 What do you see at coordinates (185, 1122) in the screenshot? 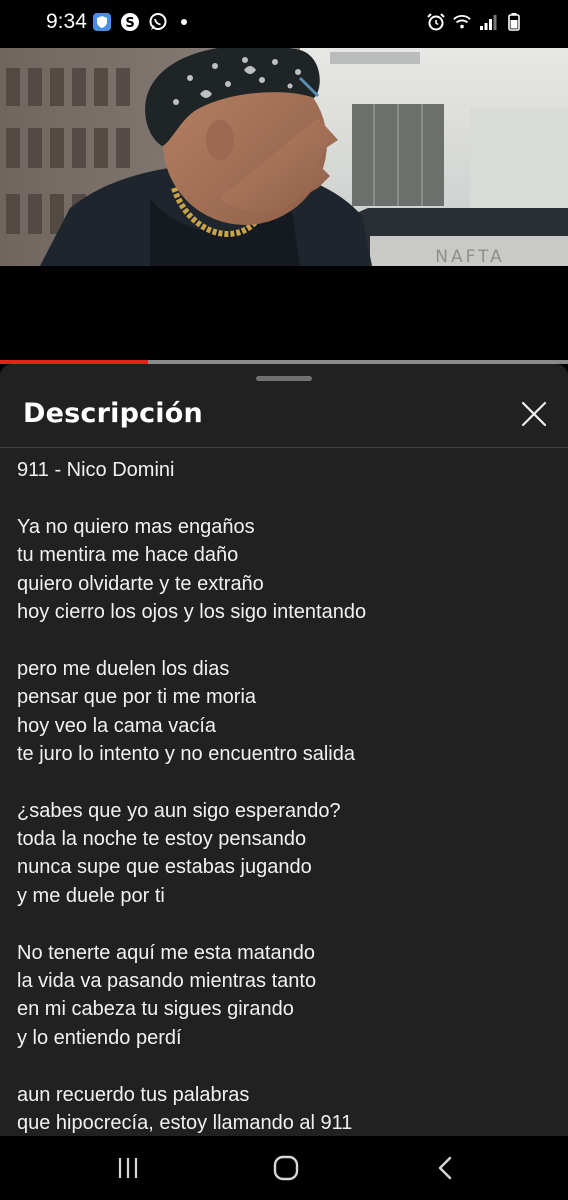
I see `lyric-line: que hipocrecía, estoy llamando al 911` at bounding box center [185, 1122].